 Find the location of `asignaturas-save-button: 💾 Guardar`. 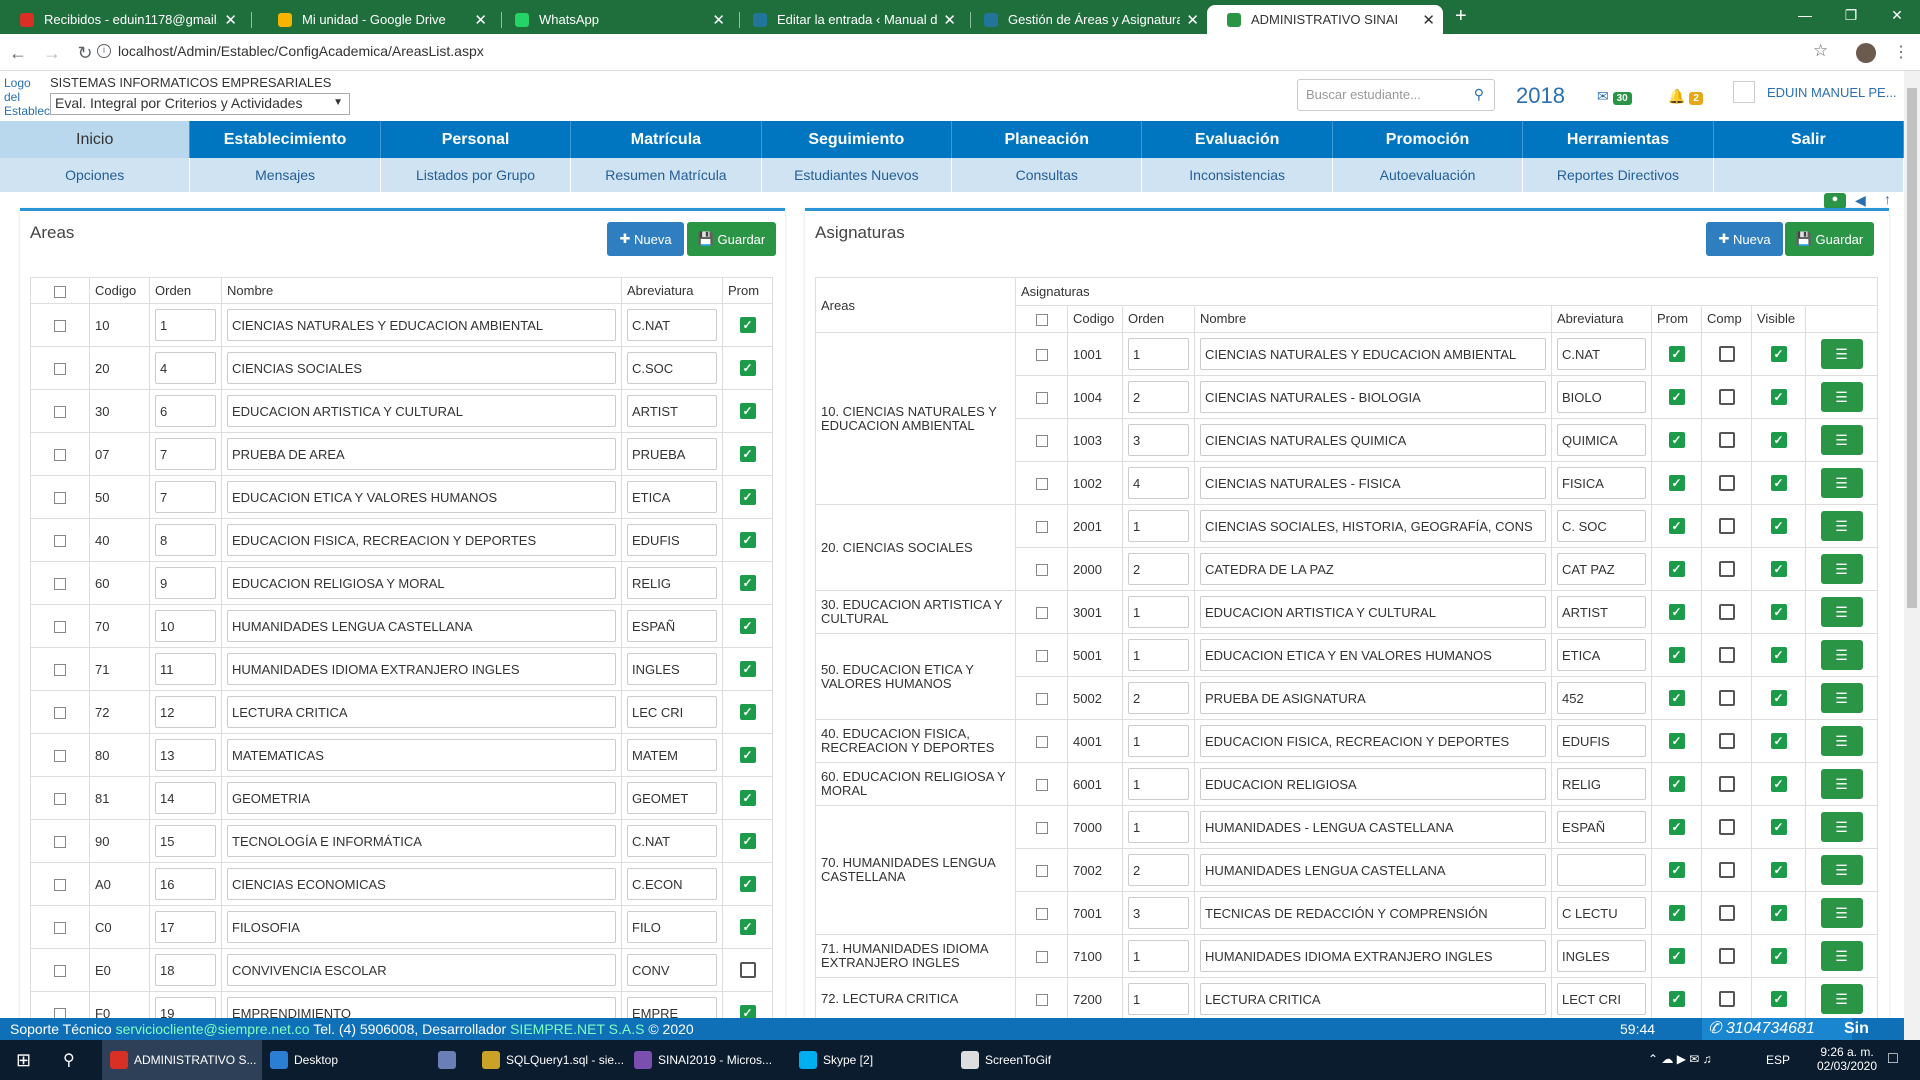

asignaturas-save-button: 💾 Guardar is located at coordinates (1829, 239).